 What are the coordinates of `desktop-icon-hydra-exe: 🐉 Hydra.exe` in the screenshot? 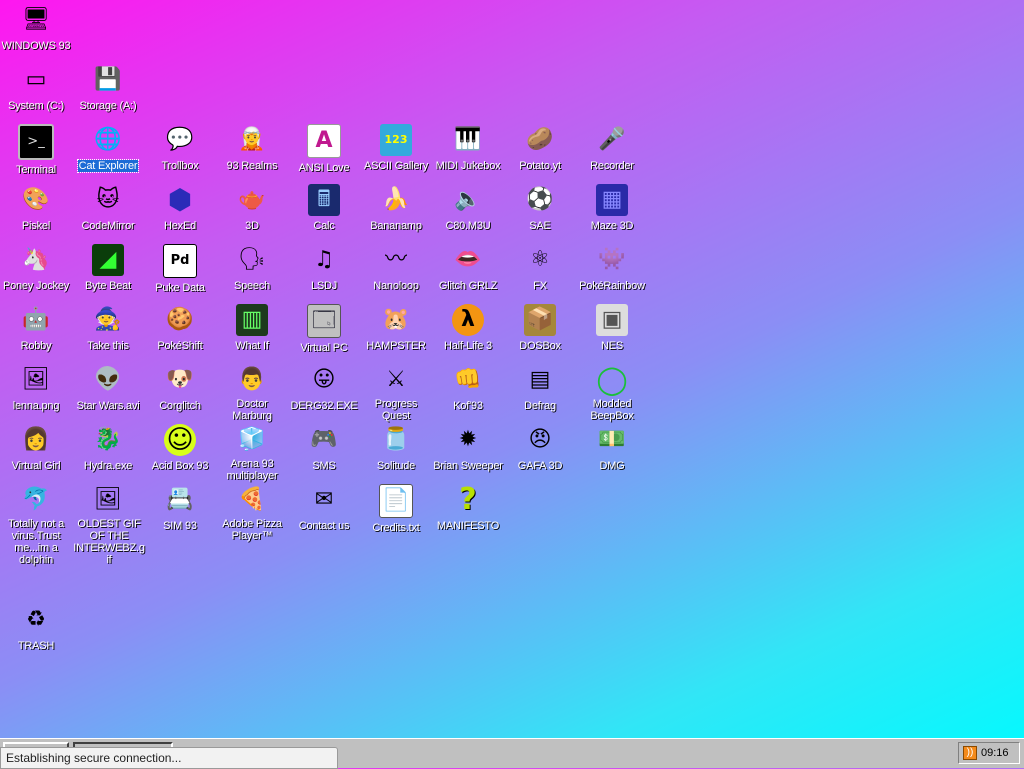 It's located at (108, 449).